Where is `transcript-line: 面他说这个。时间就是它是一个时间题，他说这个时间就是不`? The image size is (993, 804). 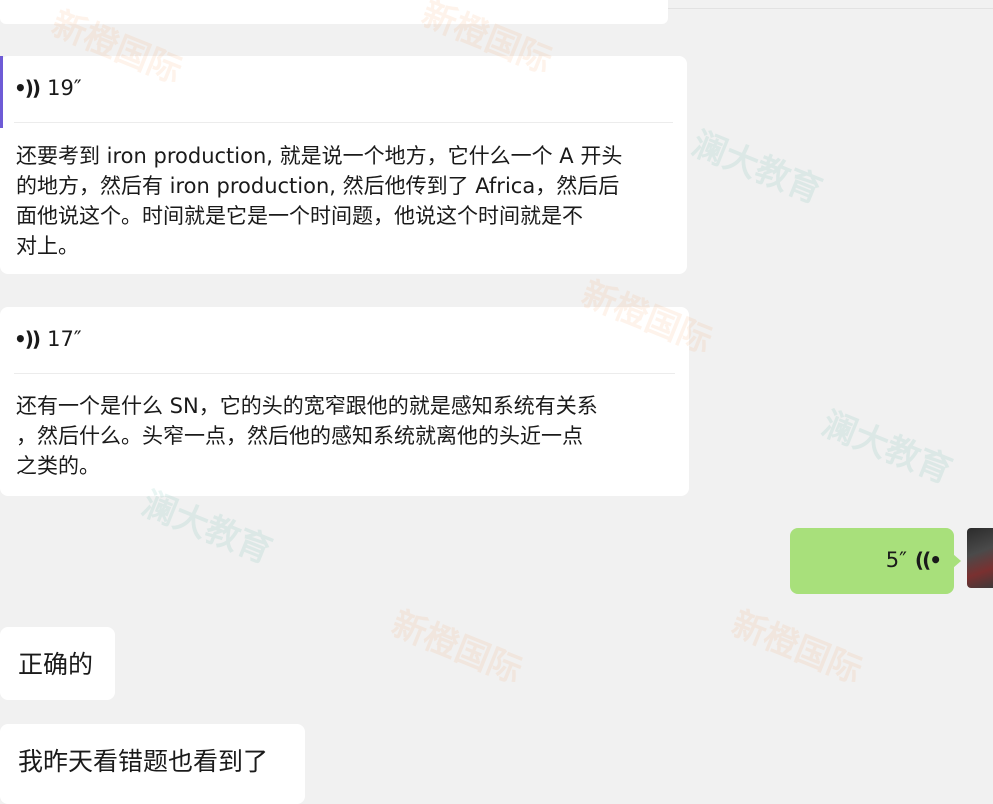
transcript-line: 面他说这个。时间就是它是一个时间题，他说这个时间就是不 is located at coordinates (299, 216).